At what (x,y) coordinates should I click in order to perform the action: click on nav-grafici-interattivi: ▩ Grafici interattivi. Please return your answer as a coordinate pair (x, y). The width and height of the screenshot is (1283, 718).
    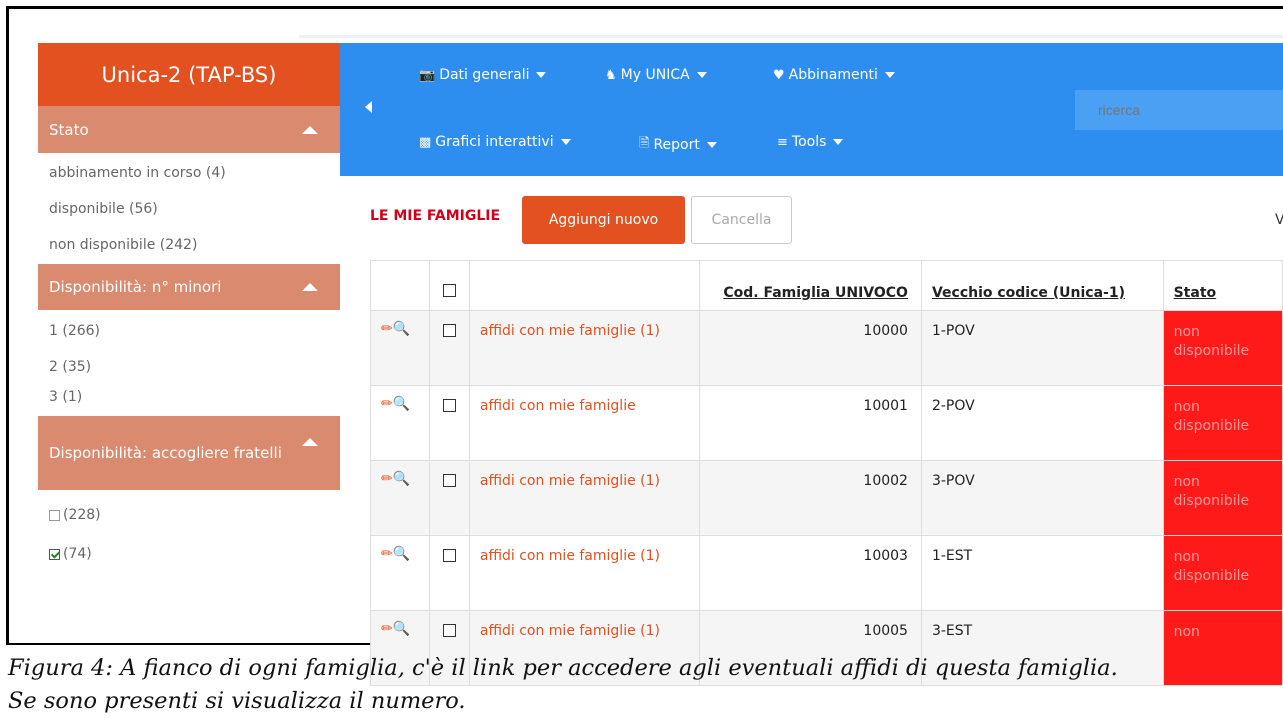
    Looking at the image, I should click on (495, 142).